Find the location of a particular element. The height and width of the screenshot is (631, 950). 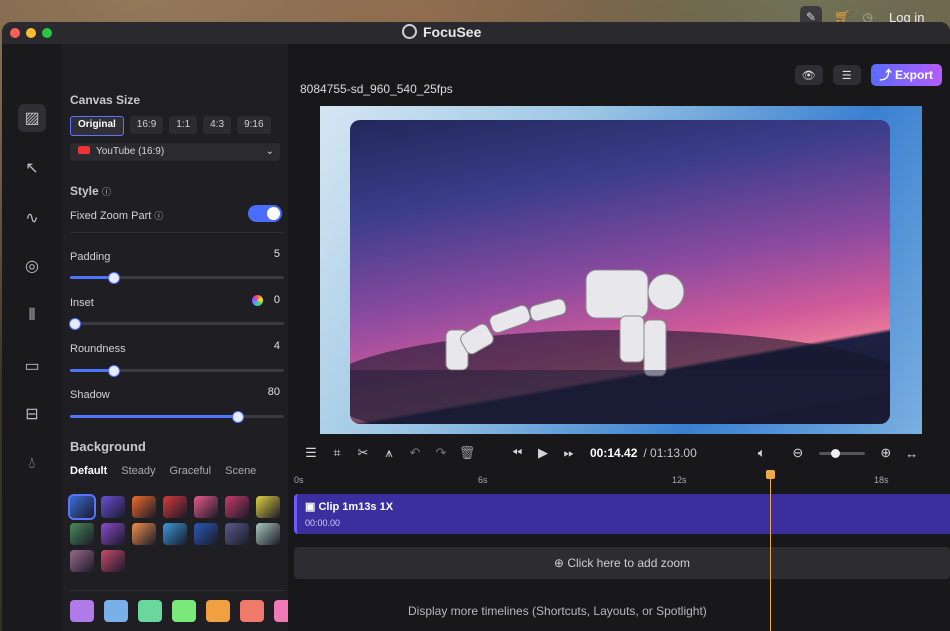

ratio-16-9-button: 16:9 is located at coordinates (146, 125).